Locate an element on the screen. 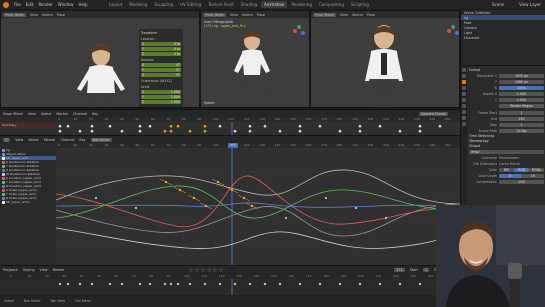 This screenshot has height=307, width=545. ds-menu-select: Select is located at coordinates (46, 114).